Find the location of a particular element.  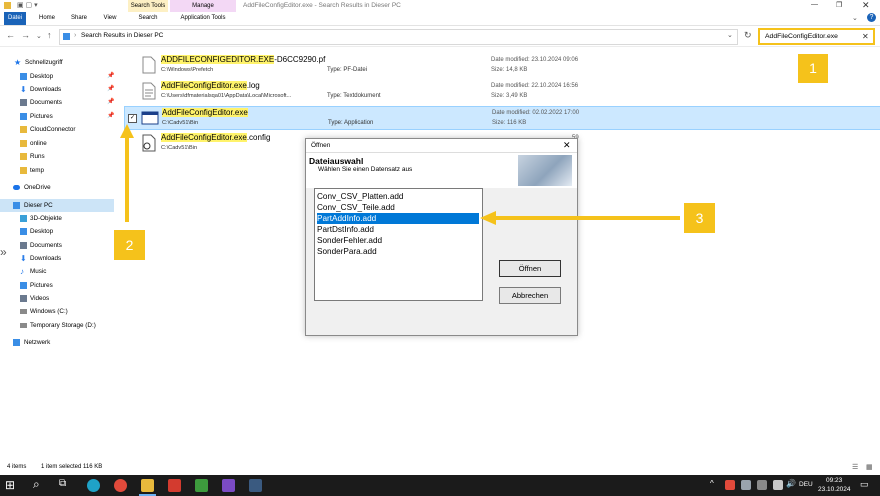

list-item: PartDstInfo.add is located at coordinates (398, 229).